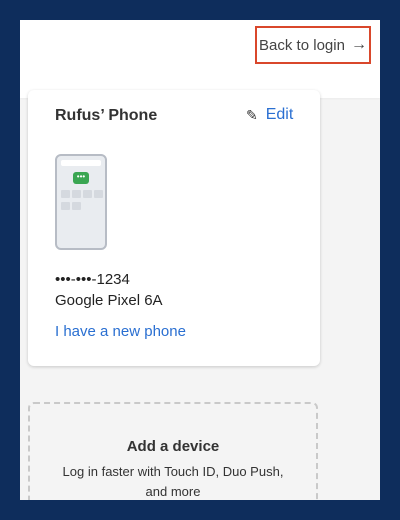  I want to click on add-device-title: Add a device, so click(173, 446).